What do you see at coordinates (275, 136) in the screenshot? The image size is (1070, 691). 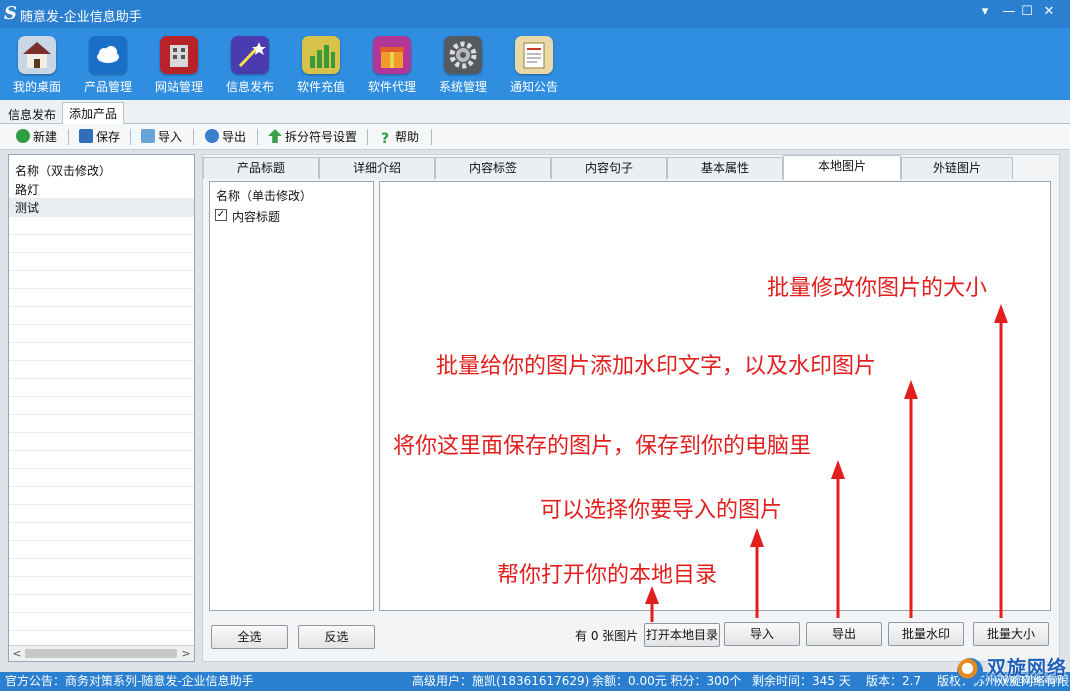 I see `up-arrow-icon` at bounding box center [275, 136].